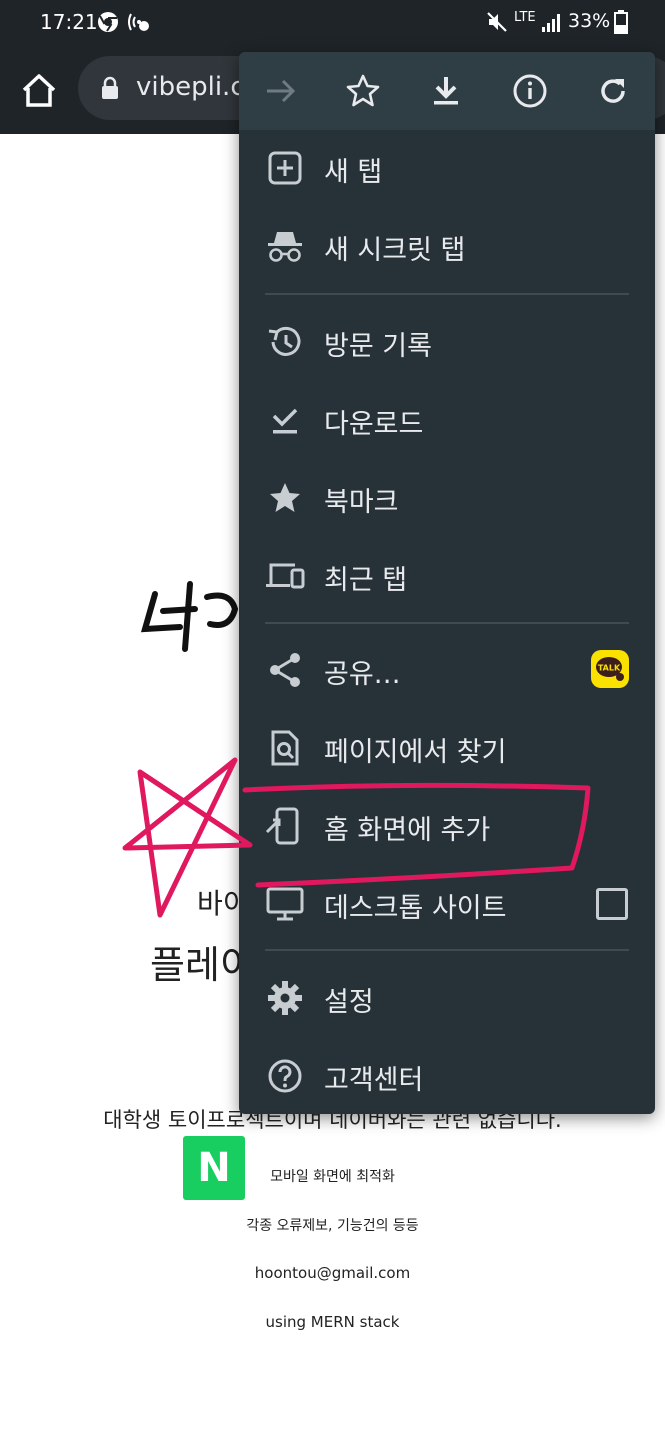  What do you see at coordinates (189, 616) in the screenshot?
I see `handwritten-logo` at bounding box center [189, 616].